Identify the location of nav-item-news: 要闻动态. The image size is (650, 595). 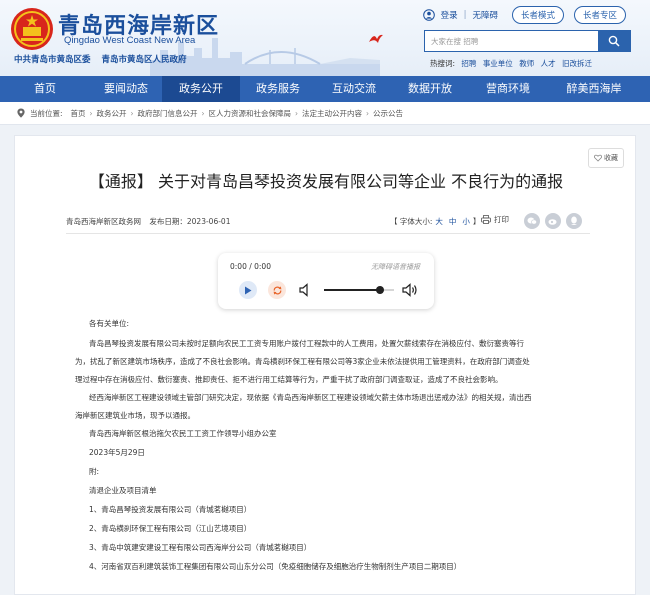
(126, 89).